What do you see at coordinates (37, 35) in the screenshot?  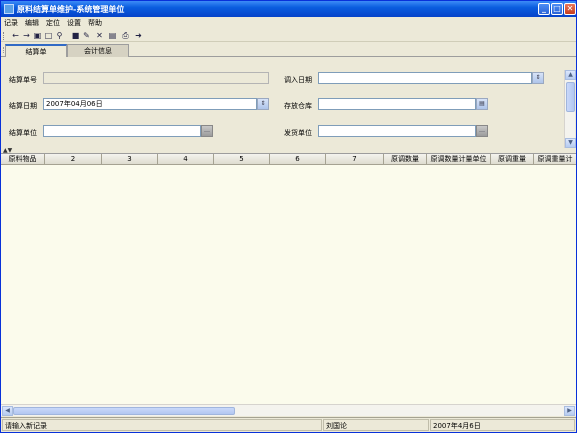 I see `preview-icon: ▣` at bounding box center [37, 35].